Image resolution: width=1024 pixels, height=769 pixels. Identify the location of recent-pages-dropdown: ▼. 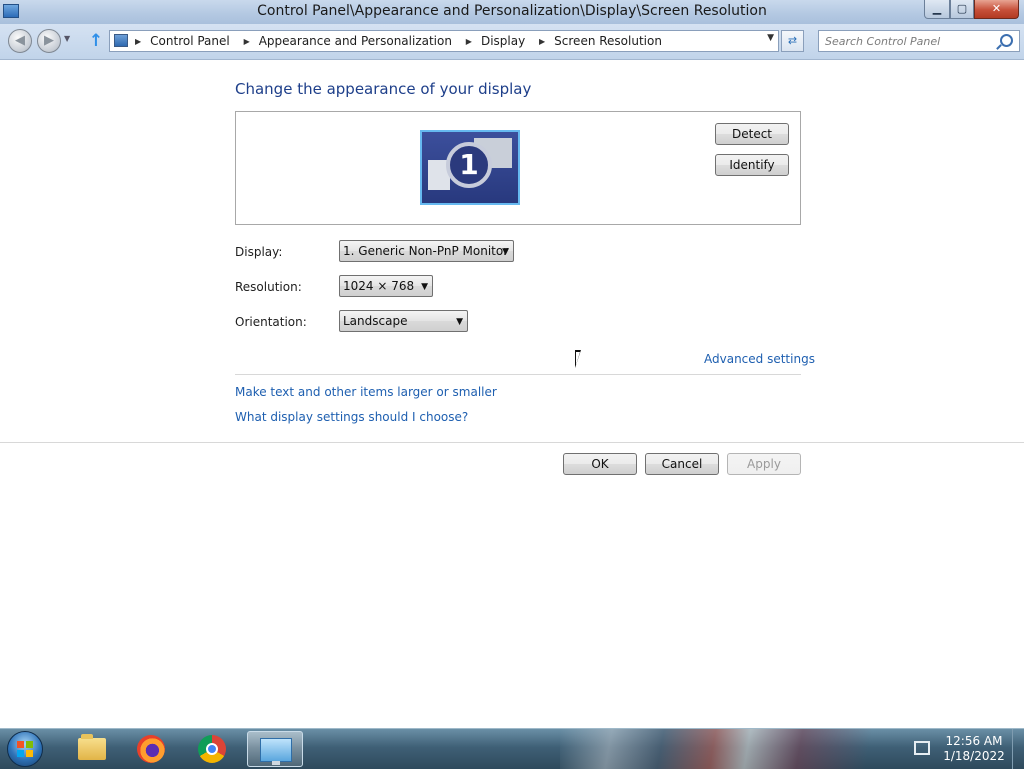
(67, 38).